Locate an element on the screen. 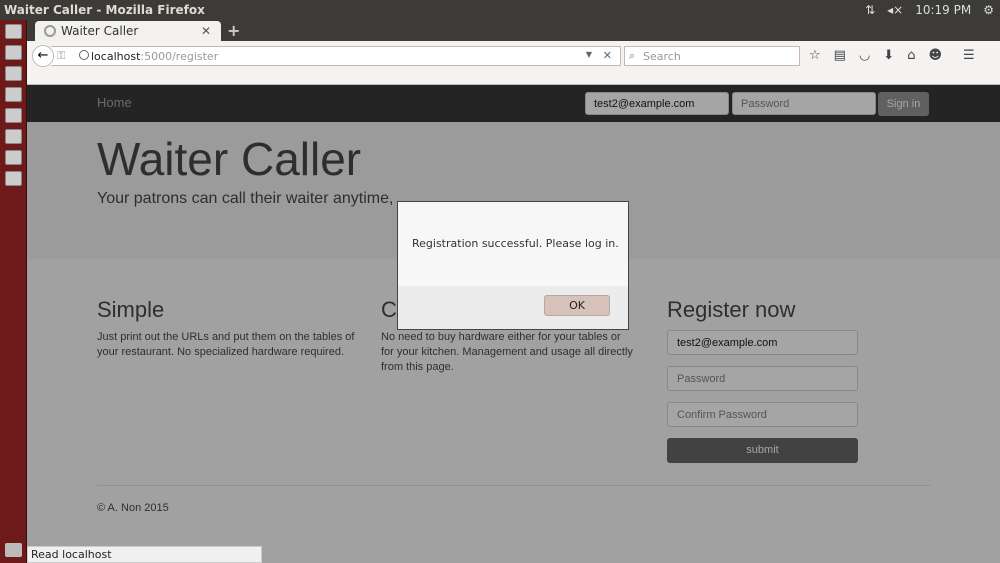  ok-button: OK is located at coordinates (577, 305).